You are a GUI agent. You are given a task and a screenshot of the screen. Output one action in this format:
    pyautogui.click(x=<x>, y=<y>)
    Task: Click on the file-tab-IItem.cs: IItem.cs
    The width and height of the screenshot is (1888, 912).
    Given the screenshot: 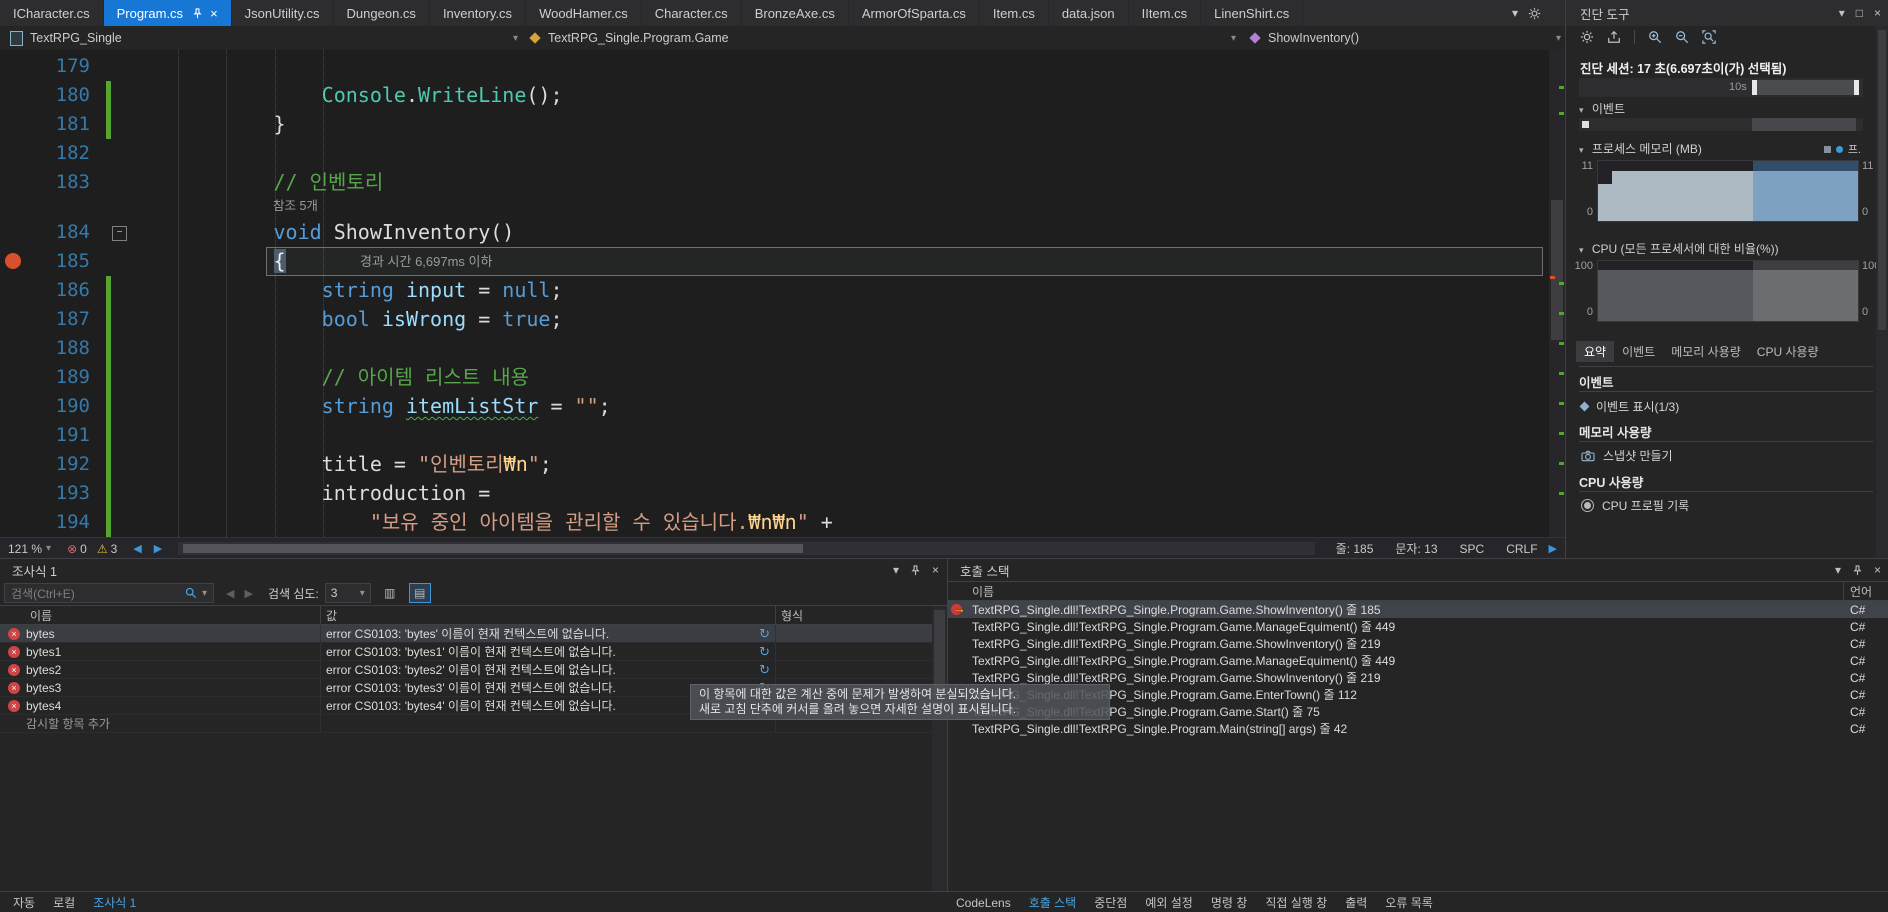 What is the action you would take?
    pyautogui.click(x=1165, y=13)
    